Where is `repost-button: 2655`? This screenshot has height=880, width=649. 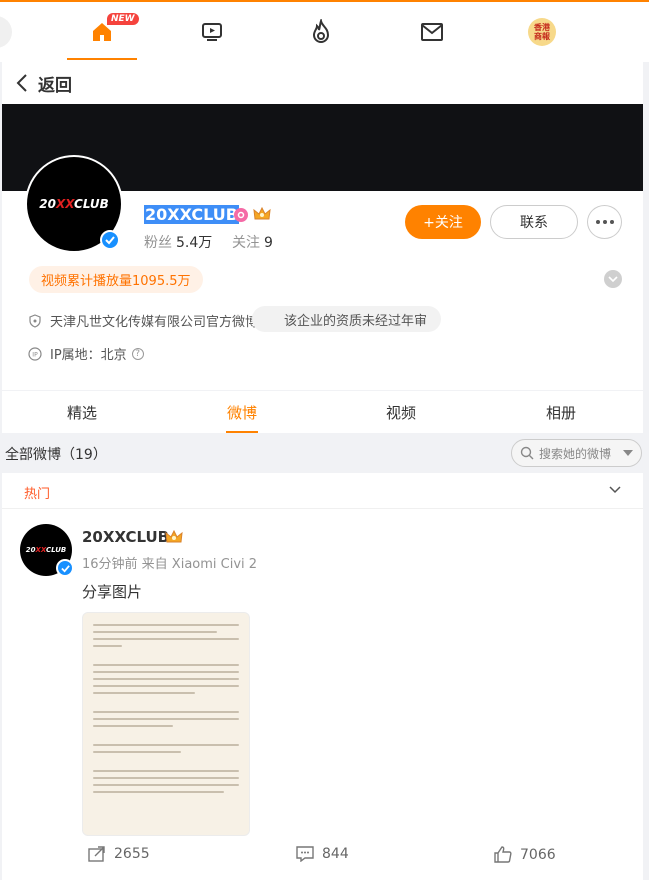
repost-button: 2655 is located at coordinates (119, 854).